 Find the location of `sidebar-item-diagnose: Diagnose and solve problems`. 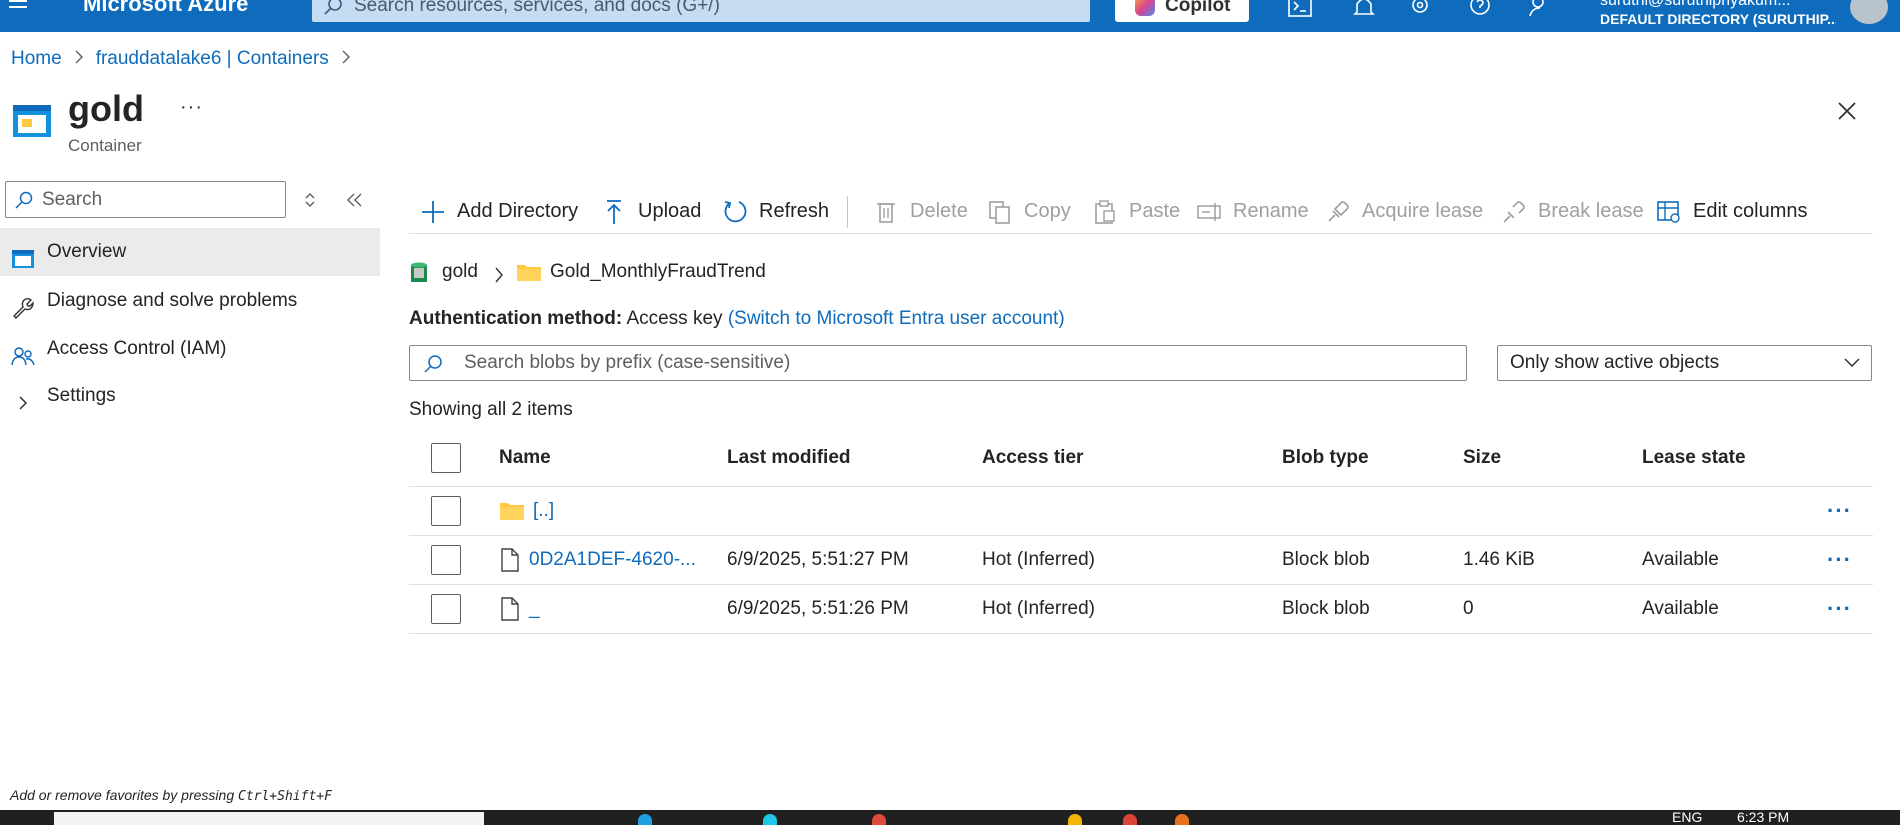

sidebar-item-diagnose: Diagnose and solve problems is located at coordinates (190, 301).